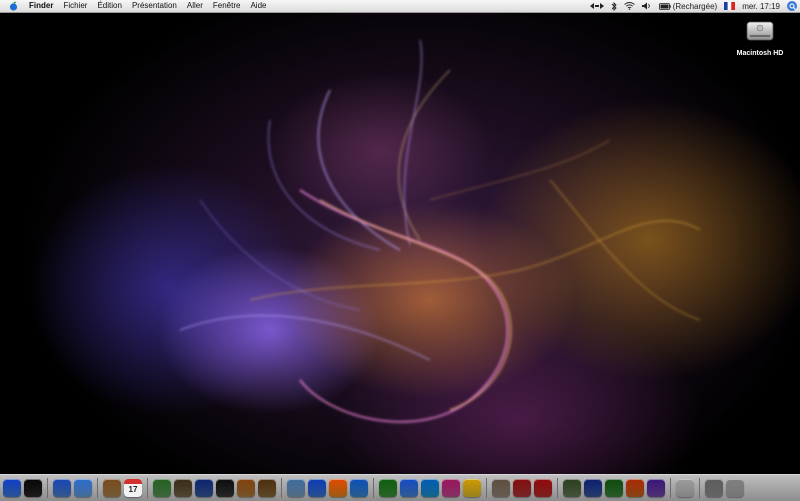 This screenshot has width=800, height=501. I want to click on menu-finder: Finder, so click(41, 6).